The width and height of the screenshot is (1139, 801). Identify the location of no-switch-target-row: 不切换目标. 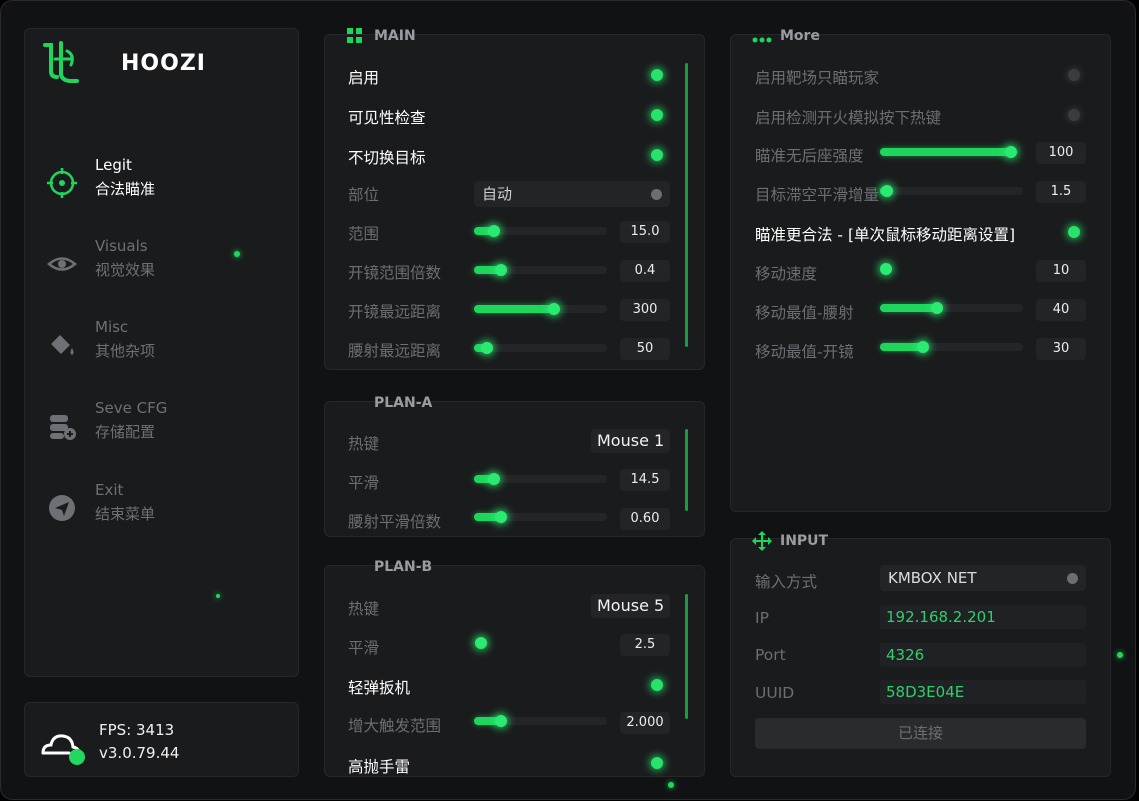
(513, 157).